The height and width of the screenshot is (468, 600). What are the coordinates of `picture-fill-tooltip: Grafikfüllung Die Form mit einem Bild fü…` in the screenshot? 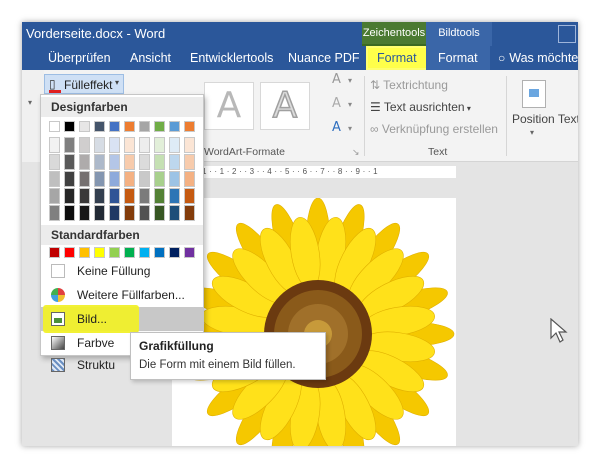 It's located at (228, 356).